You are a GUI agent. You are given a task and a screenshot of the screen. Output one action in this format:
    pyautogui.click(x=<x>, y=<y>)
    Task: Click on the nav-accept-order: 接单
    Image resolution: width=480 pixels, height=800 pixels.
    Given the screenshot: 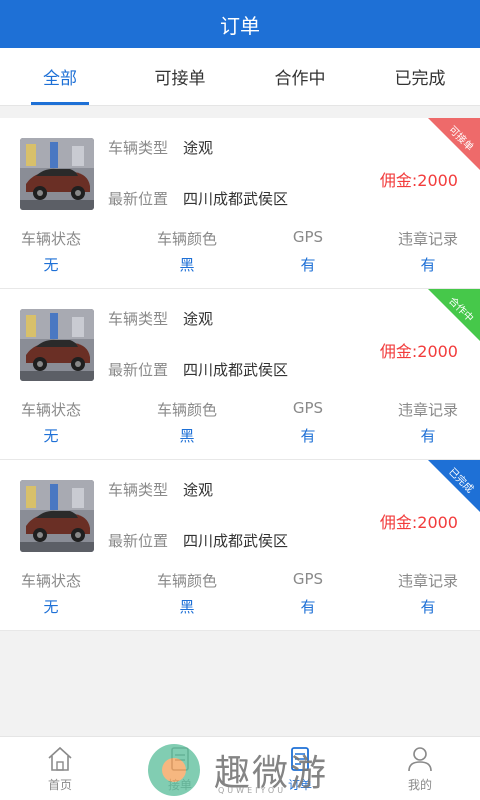 What is the action you would take?
    pyautogui.click(x=180, y=768)
    